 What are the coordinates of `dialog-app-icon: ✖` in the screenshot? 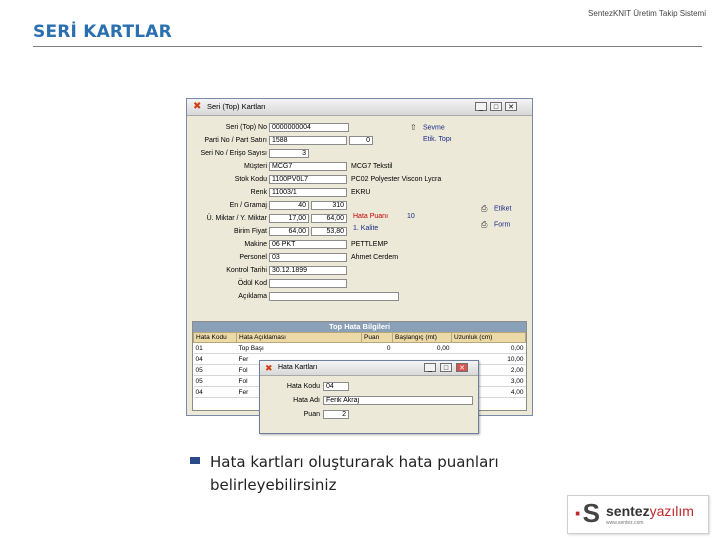 It's located at (269, 368).